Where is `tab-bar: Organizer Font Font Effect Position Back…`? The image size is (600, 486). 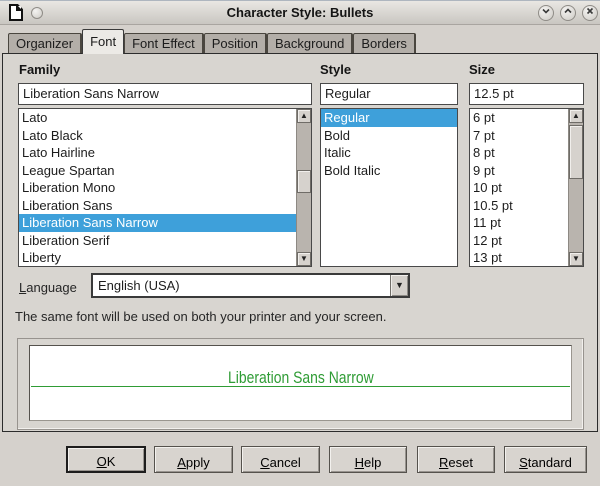
tab-bar: Organizer Font Font Effect Position Back… is located at coordinates (212, 41).